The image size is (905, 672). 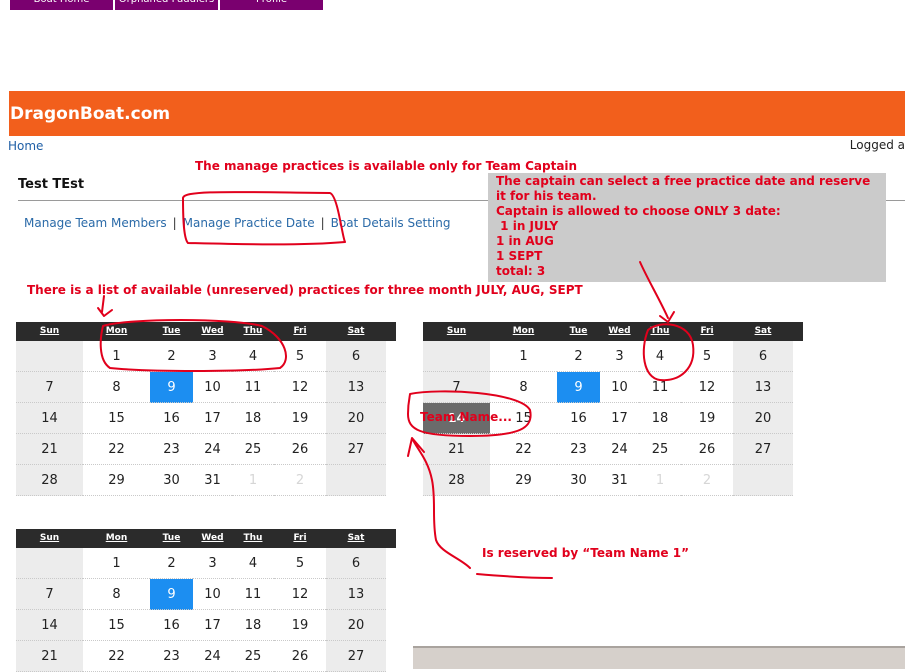 I want to click on nav-boat-details-setting: Boat Details Setting, so click(x=391, y=223).